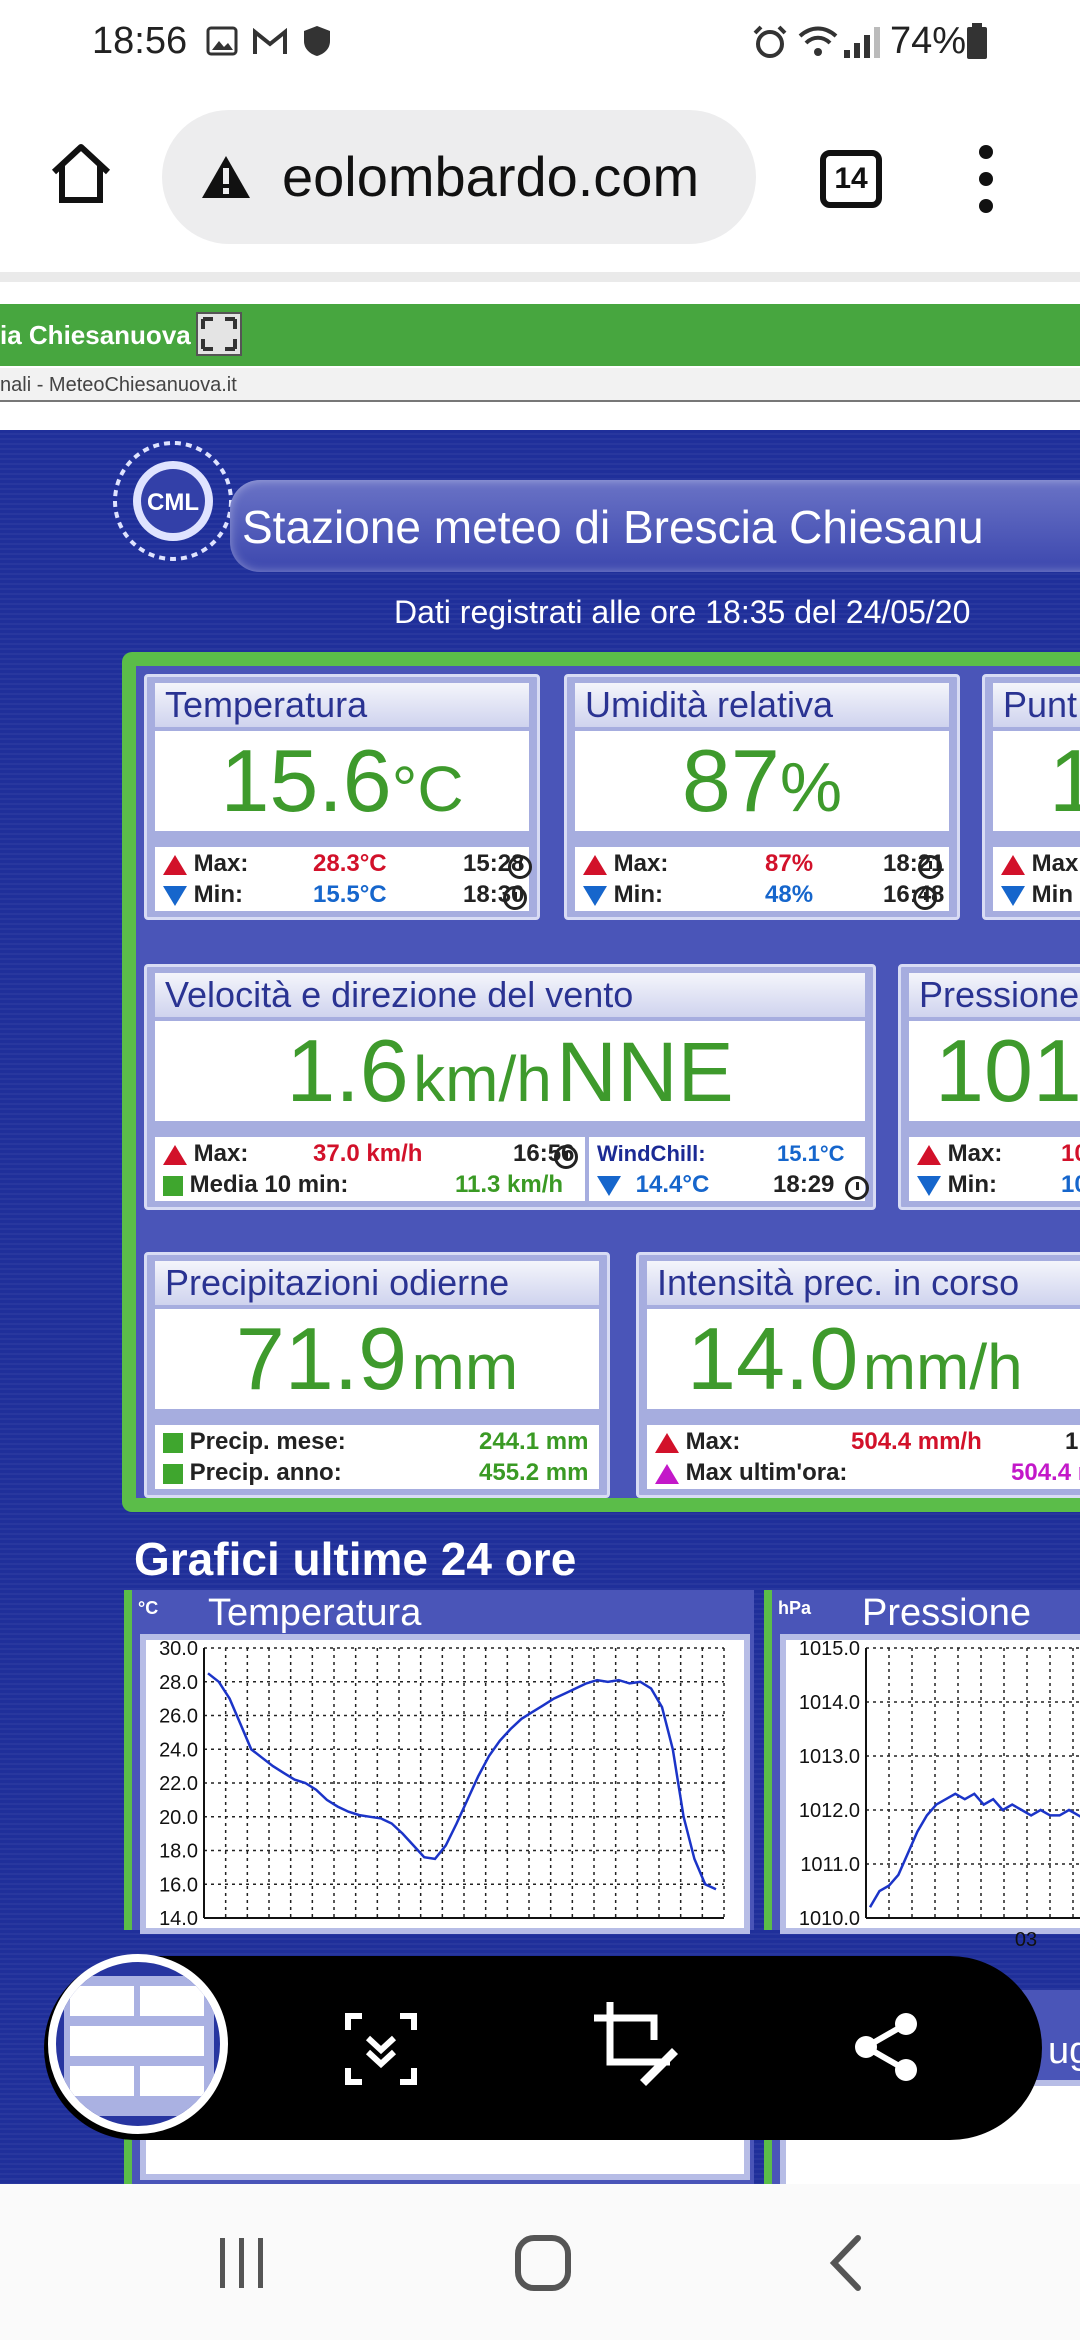 The width and height of the screenshot is (1080, 2340). I want to click on min-label: Min, so click(1052, 894).